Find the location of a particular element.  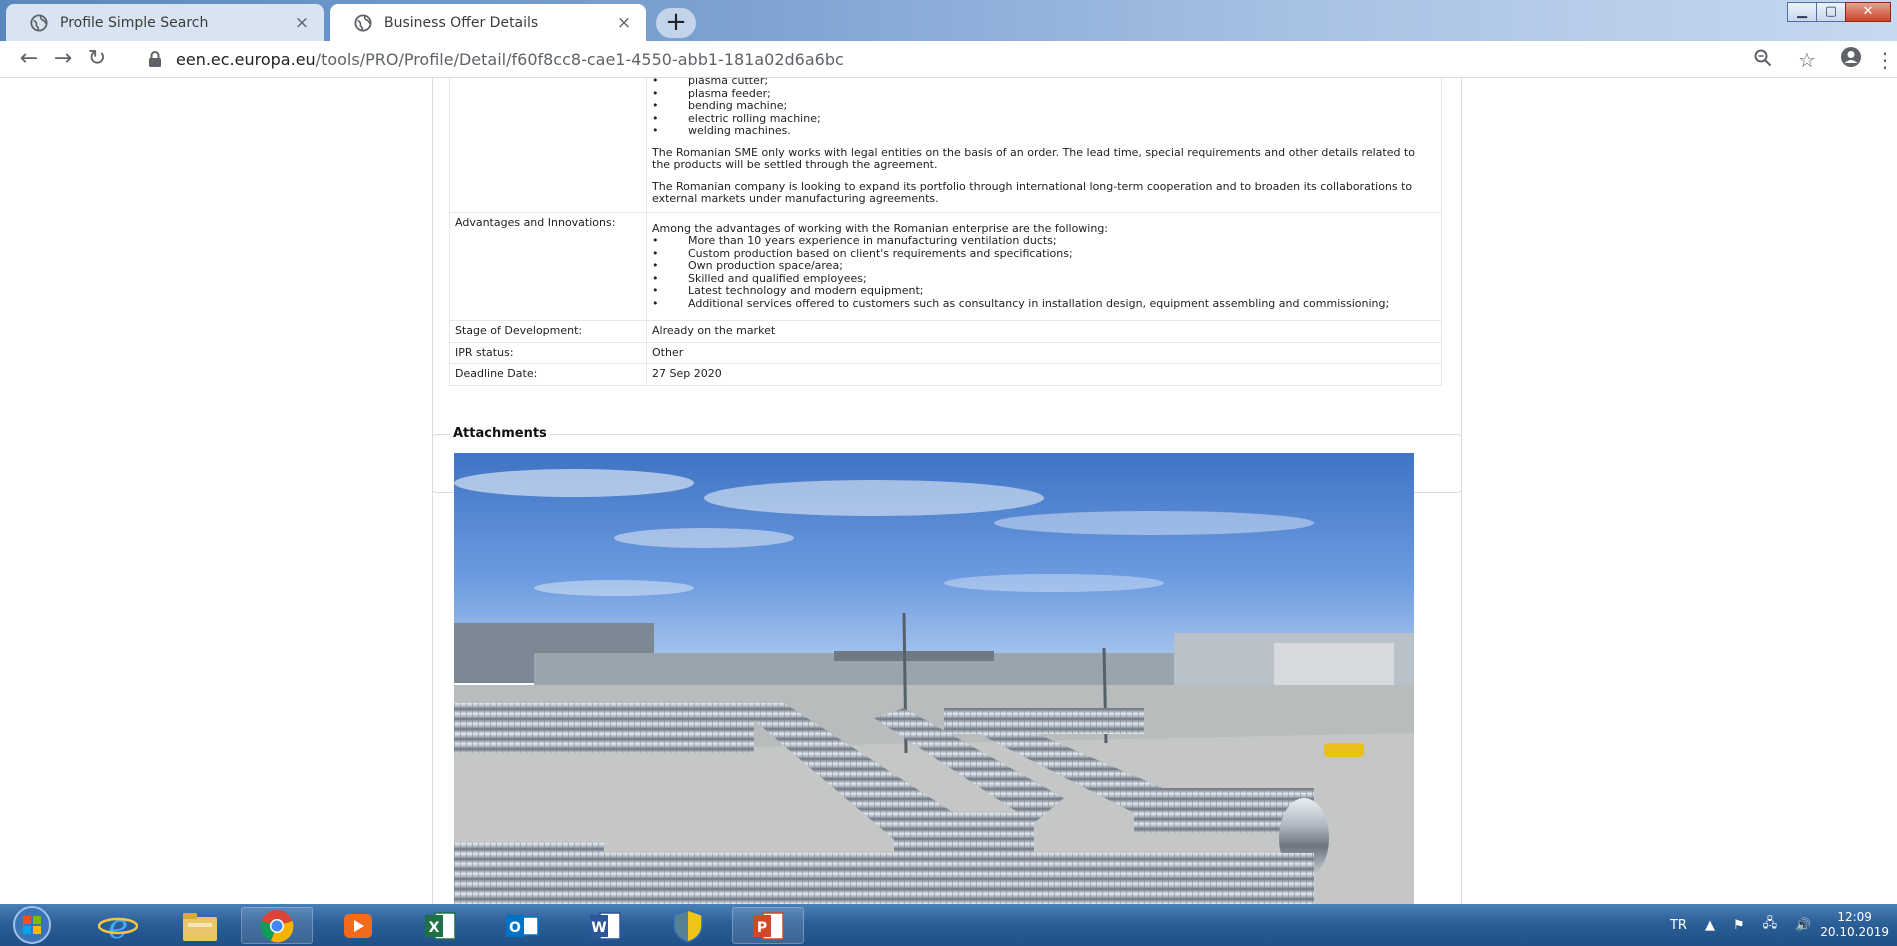

file-explorer-icon is located at coordinates (200, 925).